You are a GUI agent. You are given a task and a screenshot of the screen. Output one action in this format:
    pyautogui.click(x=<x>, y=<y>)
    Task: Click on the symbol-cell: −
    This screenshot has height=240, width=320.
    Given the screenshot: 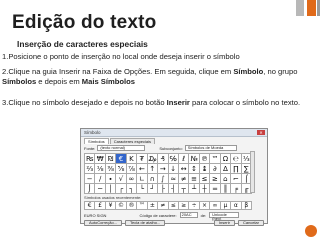 What is the action you would take?
    pyautogui.click(x=90, y=179)
    